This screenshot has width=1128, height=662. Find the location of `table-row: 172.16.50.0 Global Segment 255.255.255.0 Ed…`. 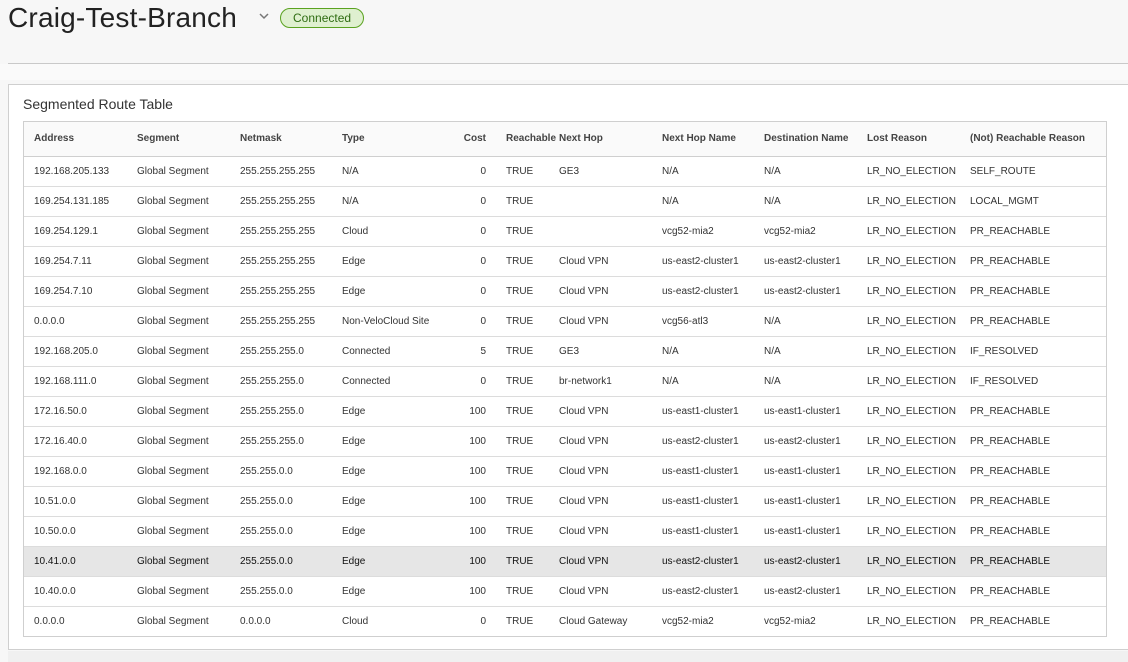

table-row: 172.16.50.0 Global Segment 255.255.255.0 Ed… is located at coordinates (565, 412).